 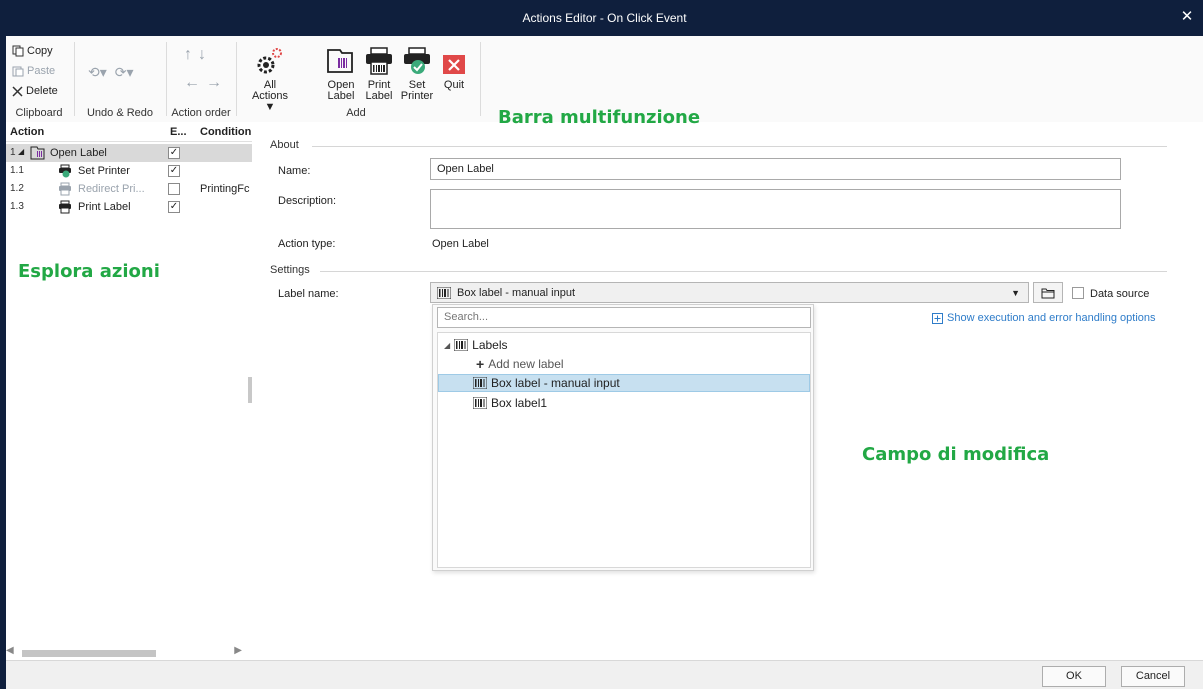 What do you see at coordinates (454, 85) in the screenshot?
I see `quit-label: Quit` at bounding box center [454, 85].